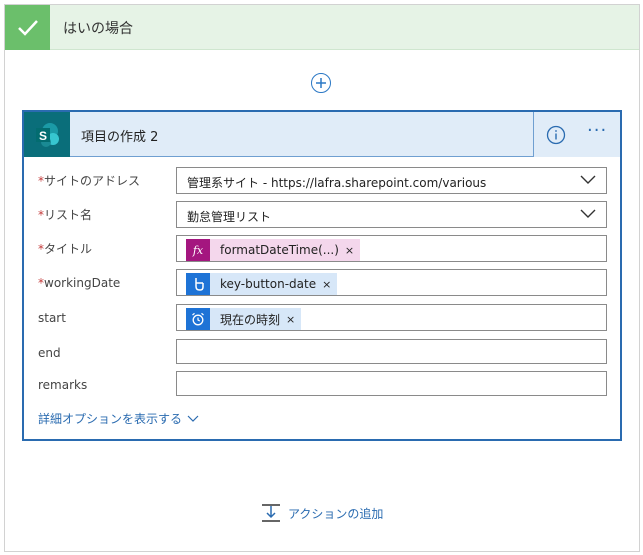  I want to click on expression-token: fx formatDateTime(...) ×, so click(273, 250).